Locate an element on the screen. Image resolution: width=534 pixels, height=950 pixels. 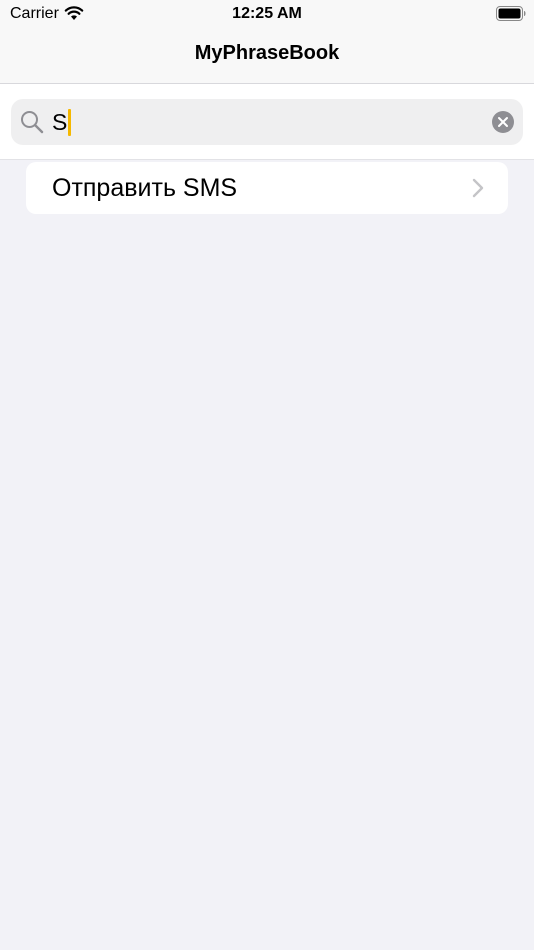
search-input-text: S is located at coordinates (60, 122).